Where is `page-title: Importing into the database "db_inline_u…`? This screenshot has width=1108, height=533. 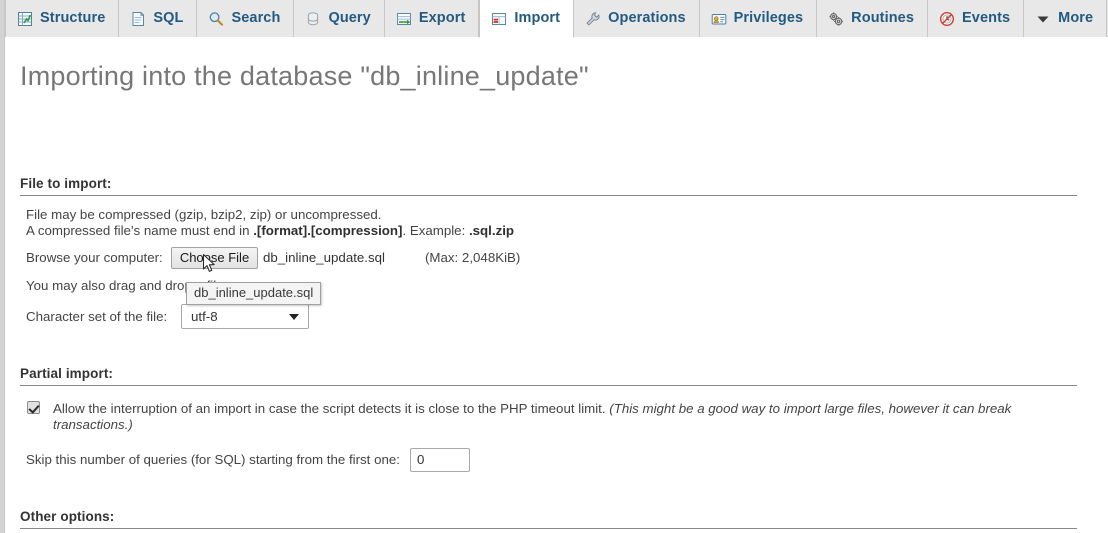 page-title: Importing into the database "db_inline_u… is located at coordinates (304, 76).